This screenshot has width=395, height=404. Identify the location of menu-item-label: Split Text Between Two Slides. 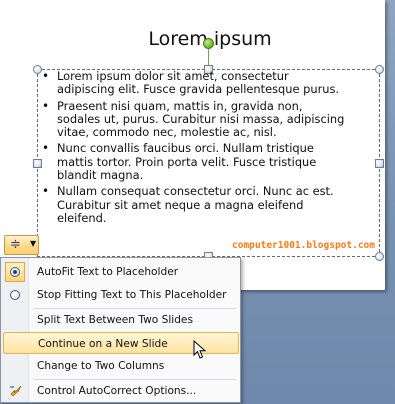
(115, 320).